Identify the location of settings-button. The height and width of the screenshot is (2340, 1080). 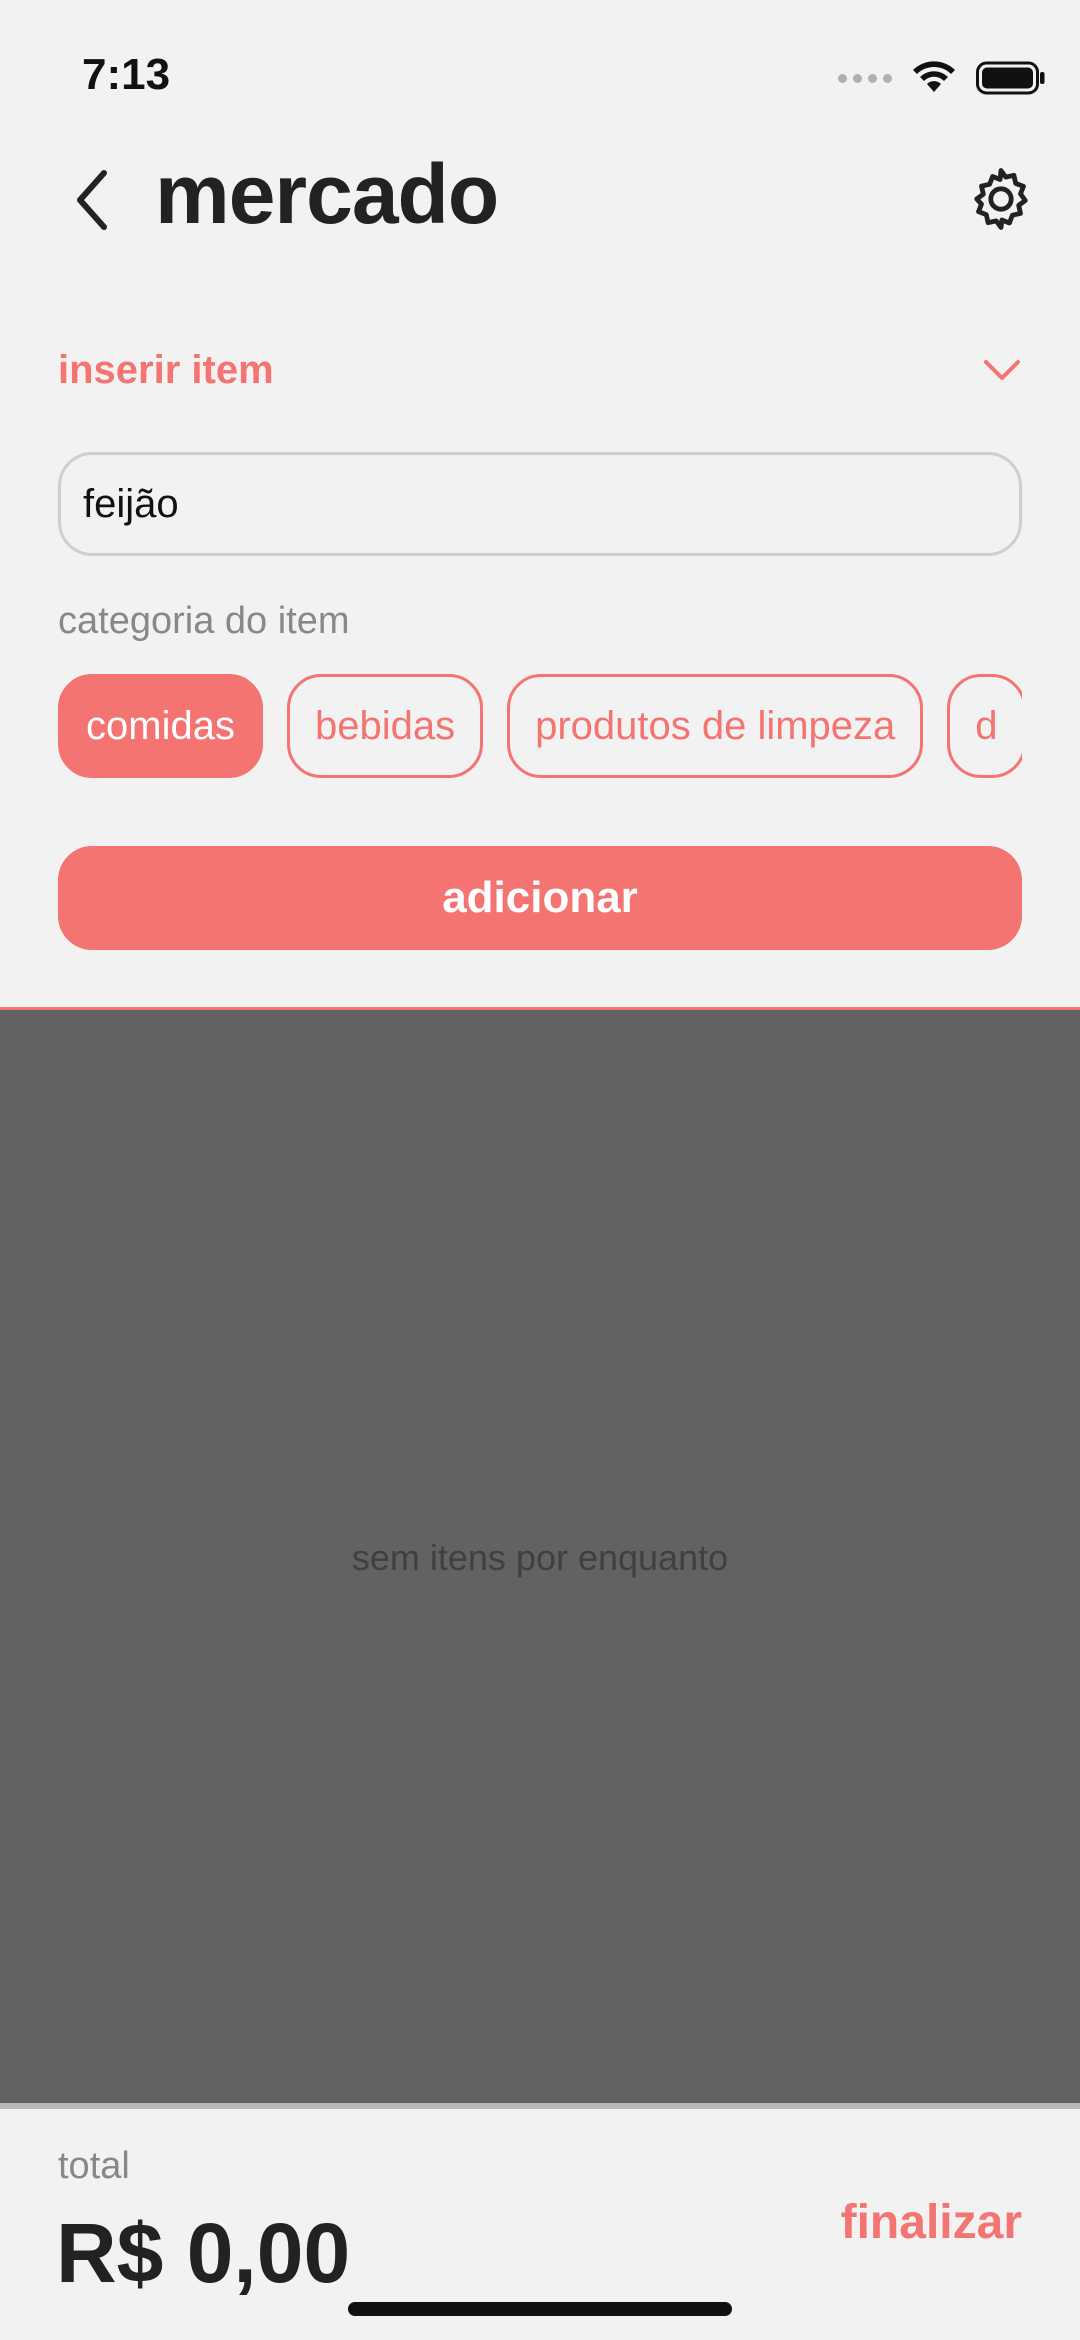
(1001, 199).